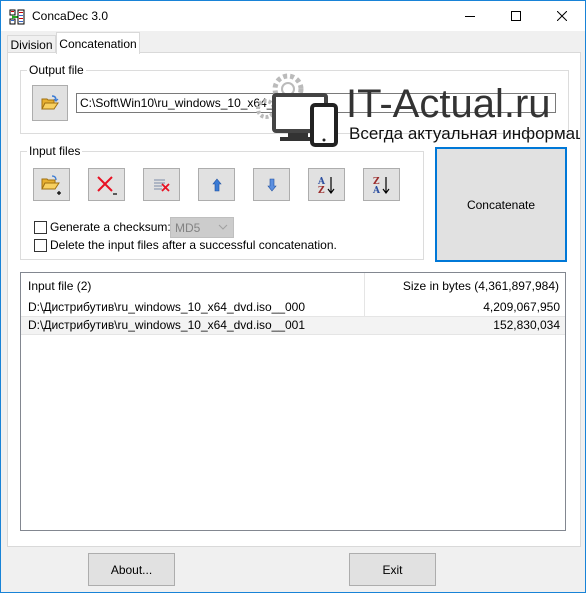 The height and width of the screenshot is (593, 586). I want to click on row-file-size: 4,209,067,950, so click(521, 307).